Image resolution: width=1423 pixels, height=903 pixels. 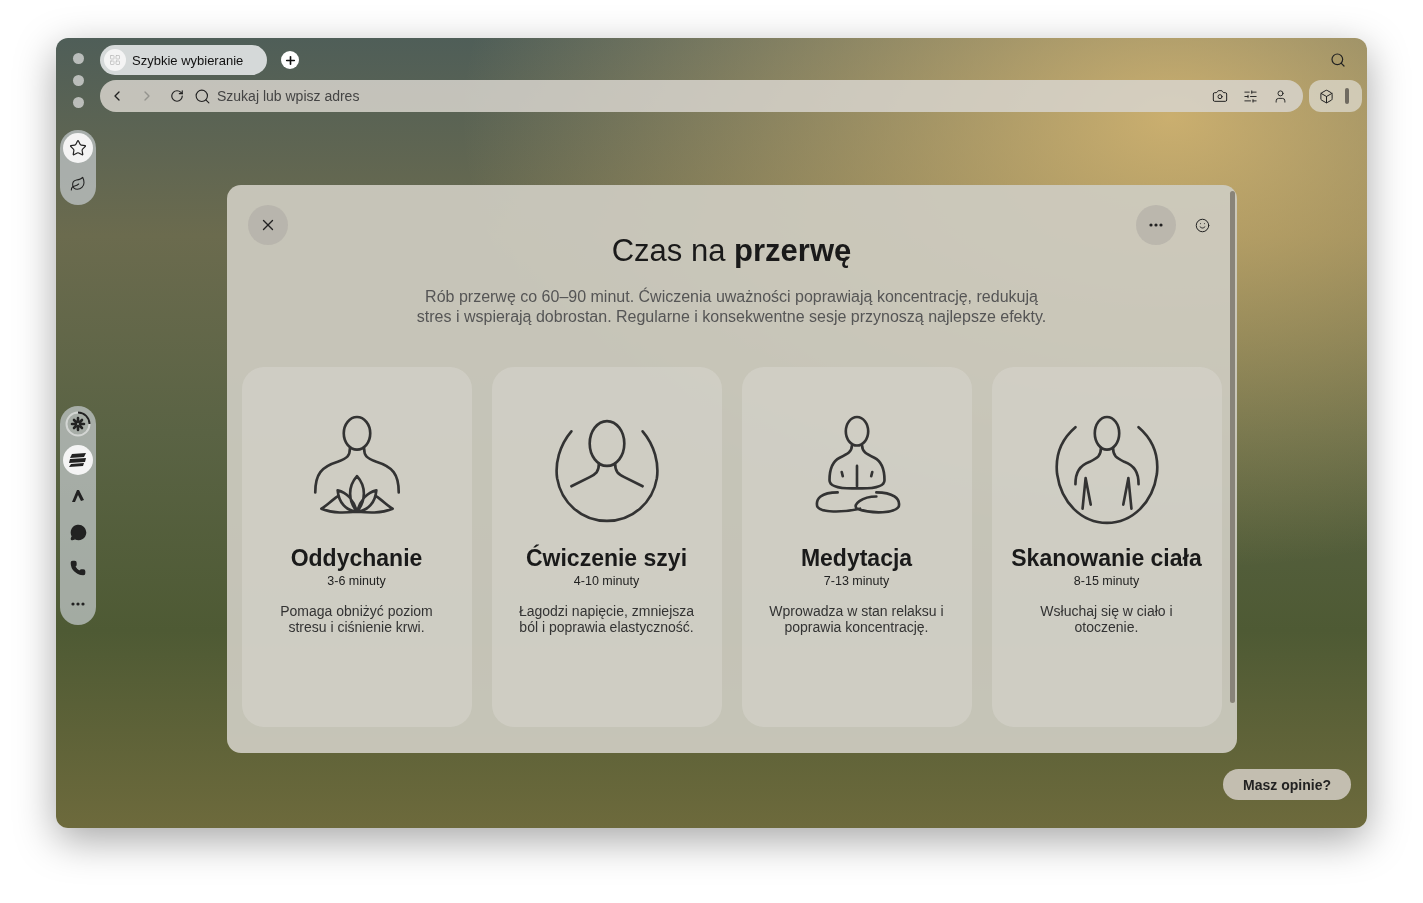 I want to click on panel-handle, so click(x=1347, y=96).